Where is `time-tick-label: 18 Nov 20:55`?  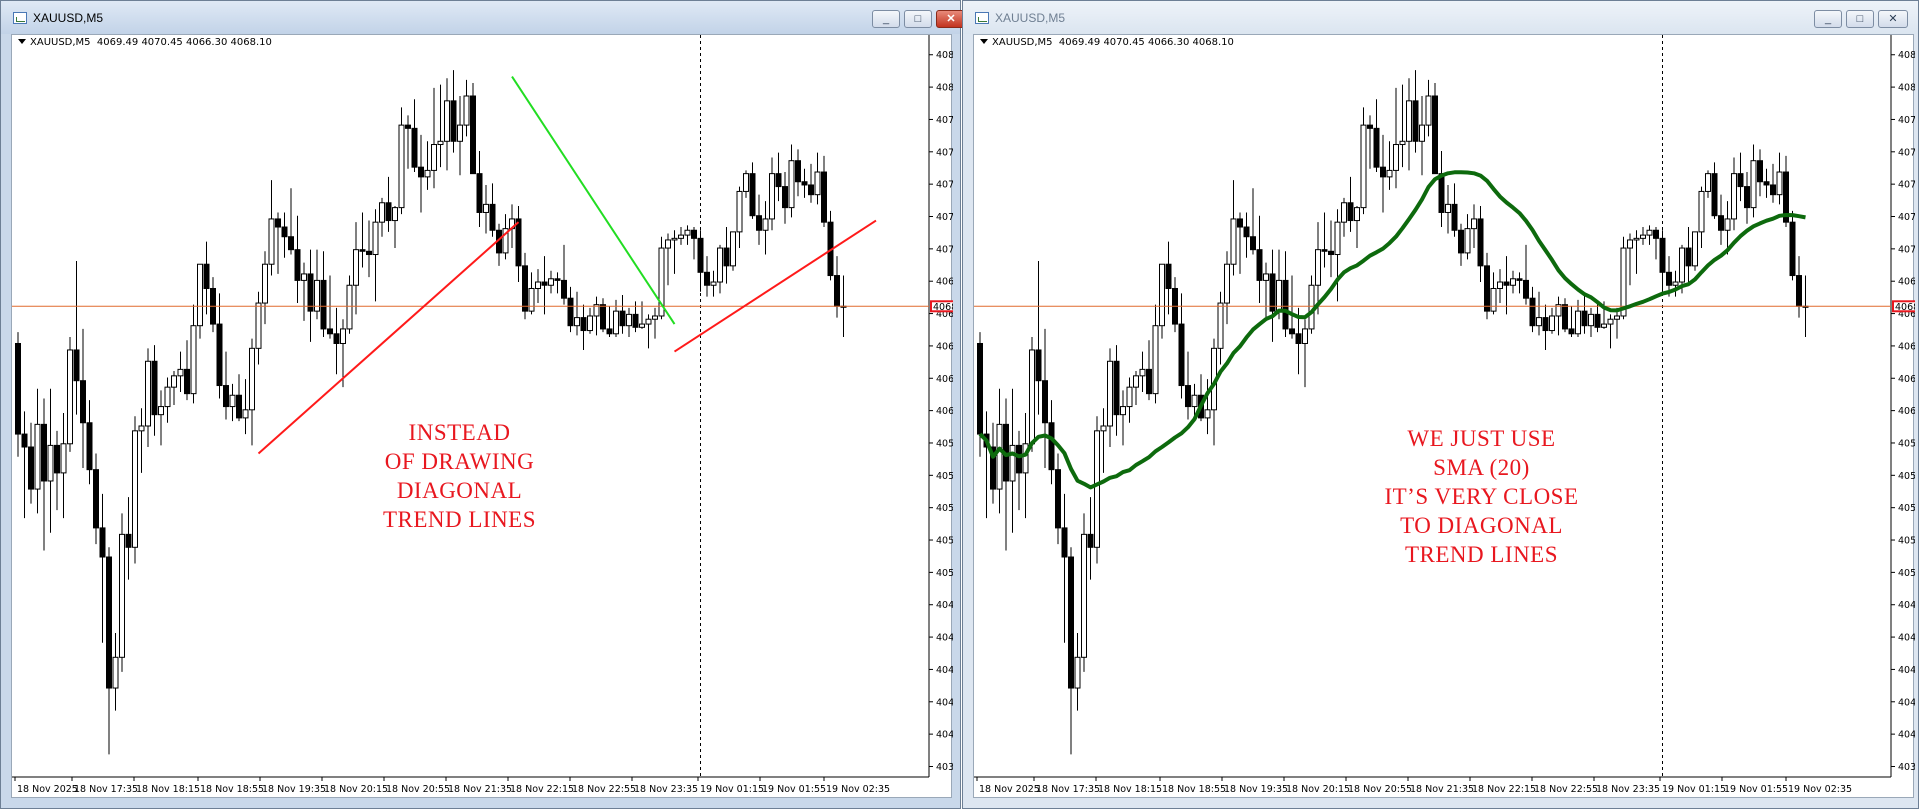 time-tick-label: 18 Nov 20:55 is located at coordinates (418, 789).